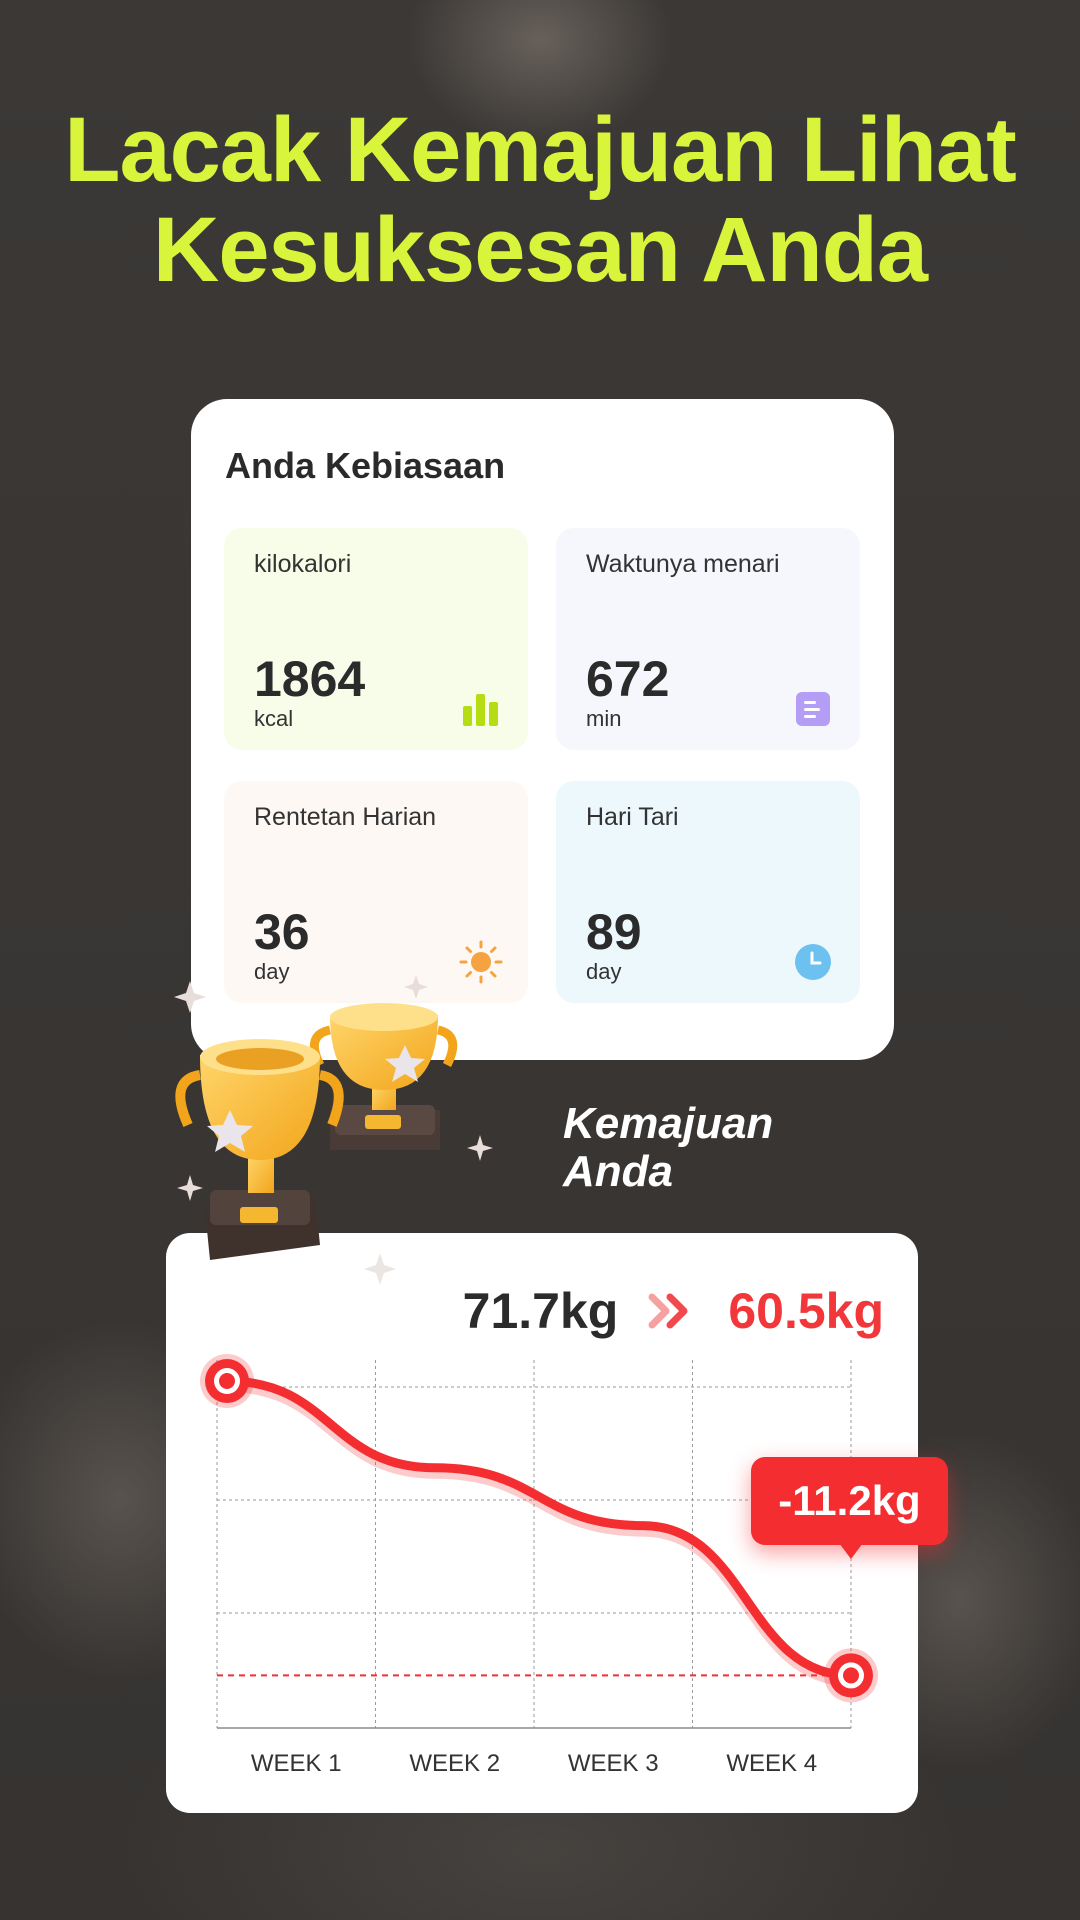  Describe the element at coordinates (849, 1508) in the screenshot. I see `weight-difference-badge: -11.2kg` at that location.